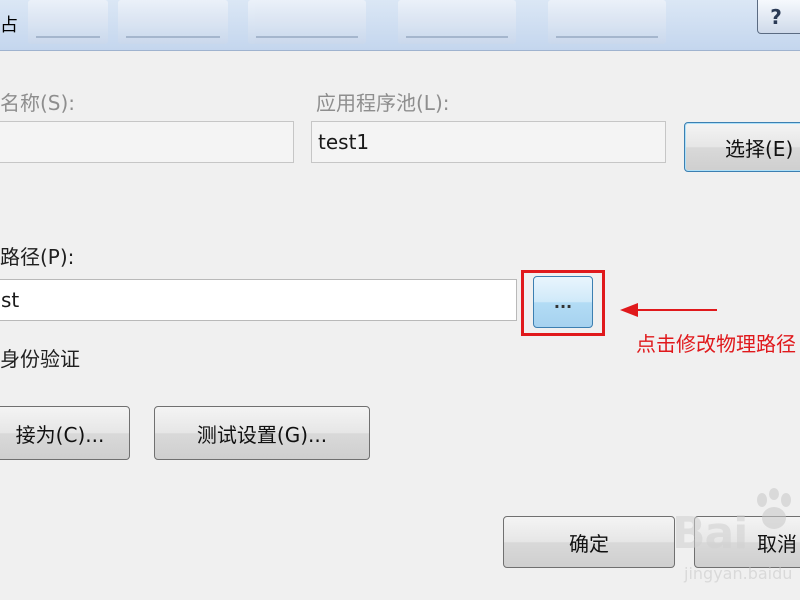  I want to click on baidu-watermark: Bai jingyan.baidu, so click(736, 544).